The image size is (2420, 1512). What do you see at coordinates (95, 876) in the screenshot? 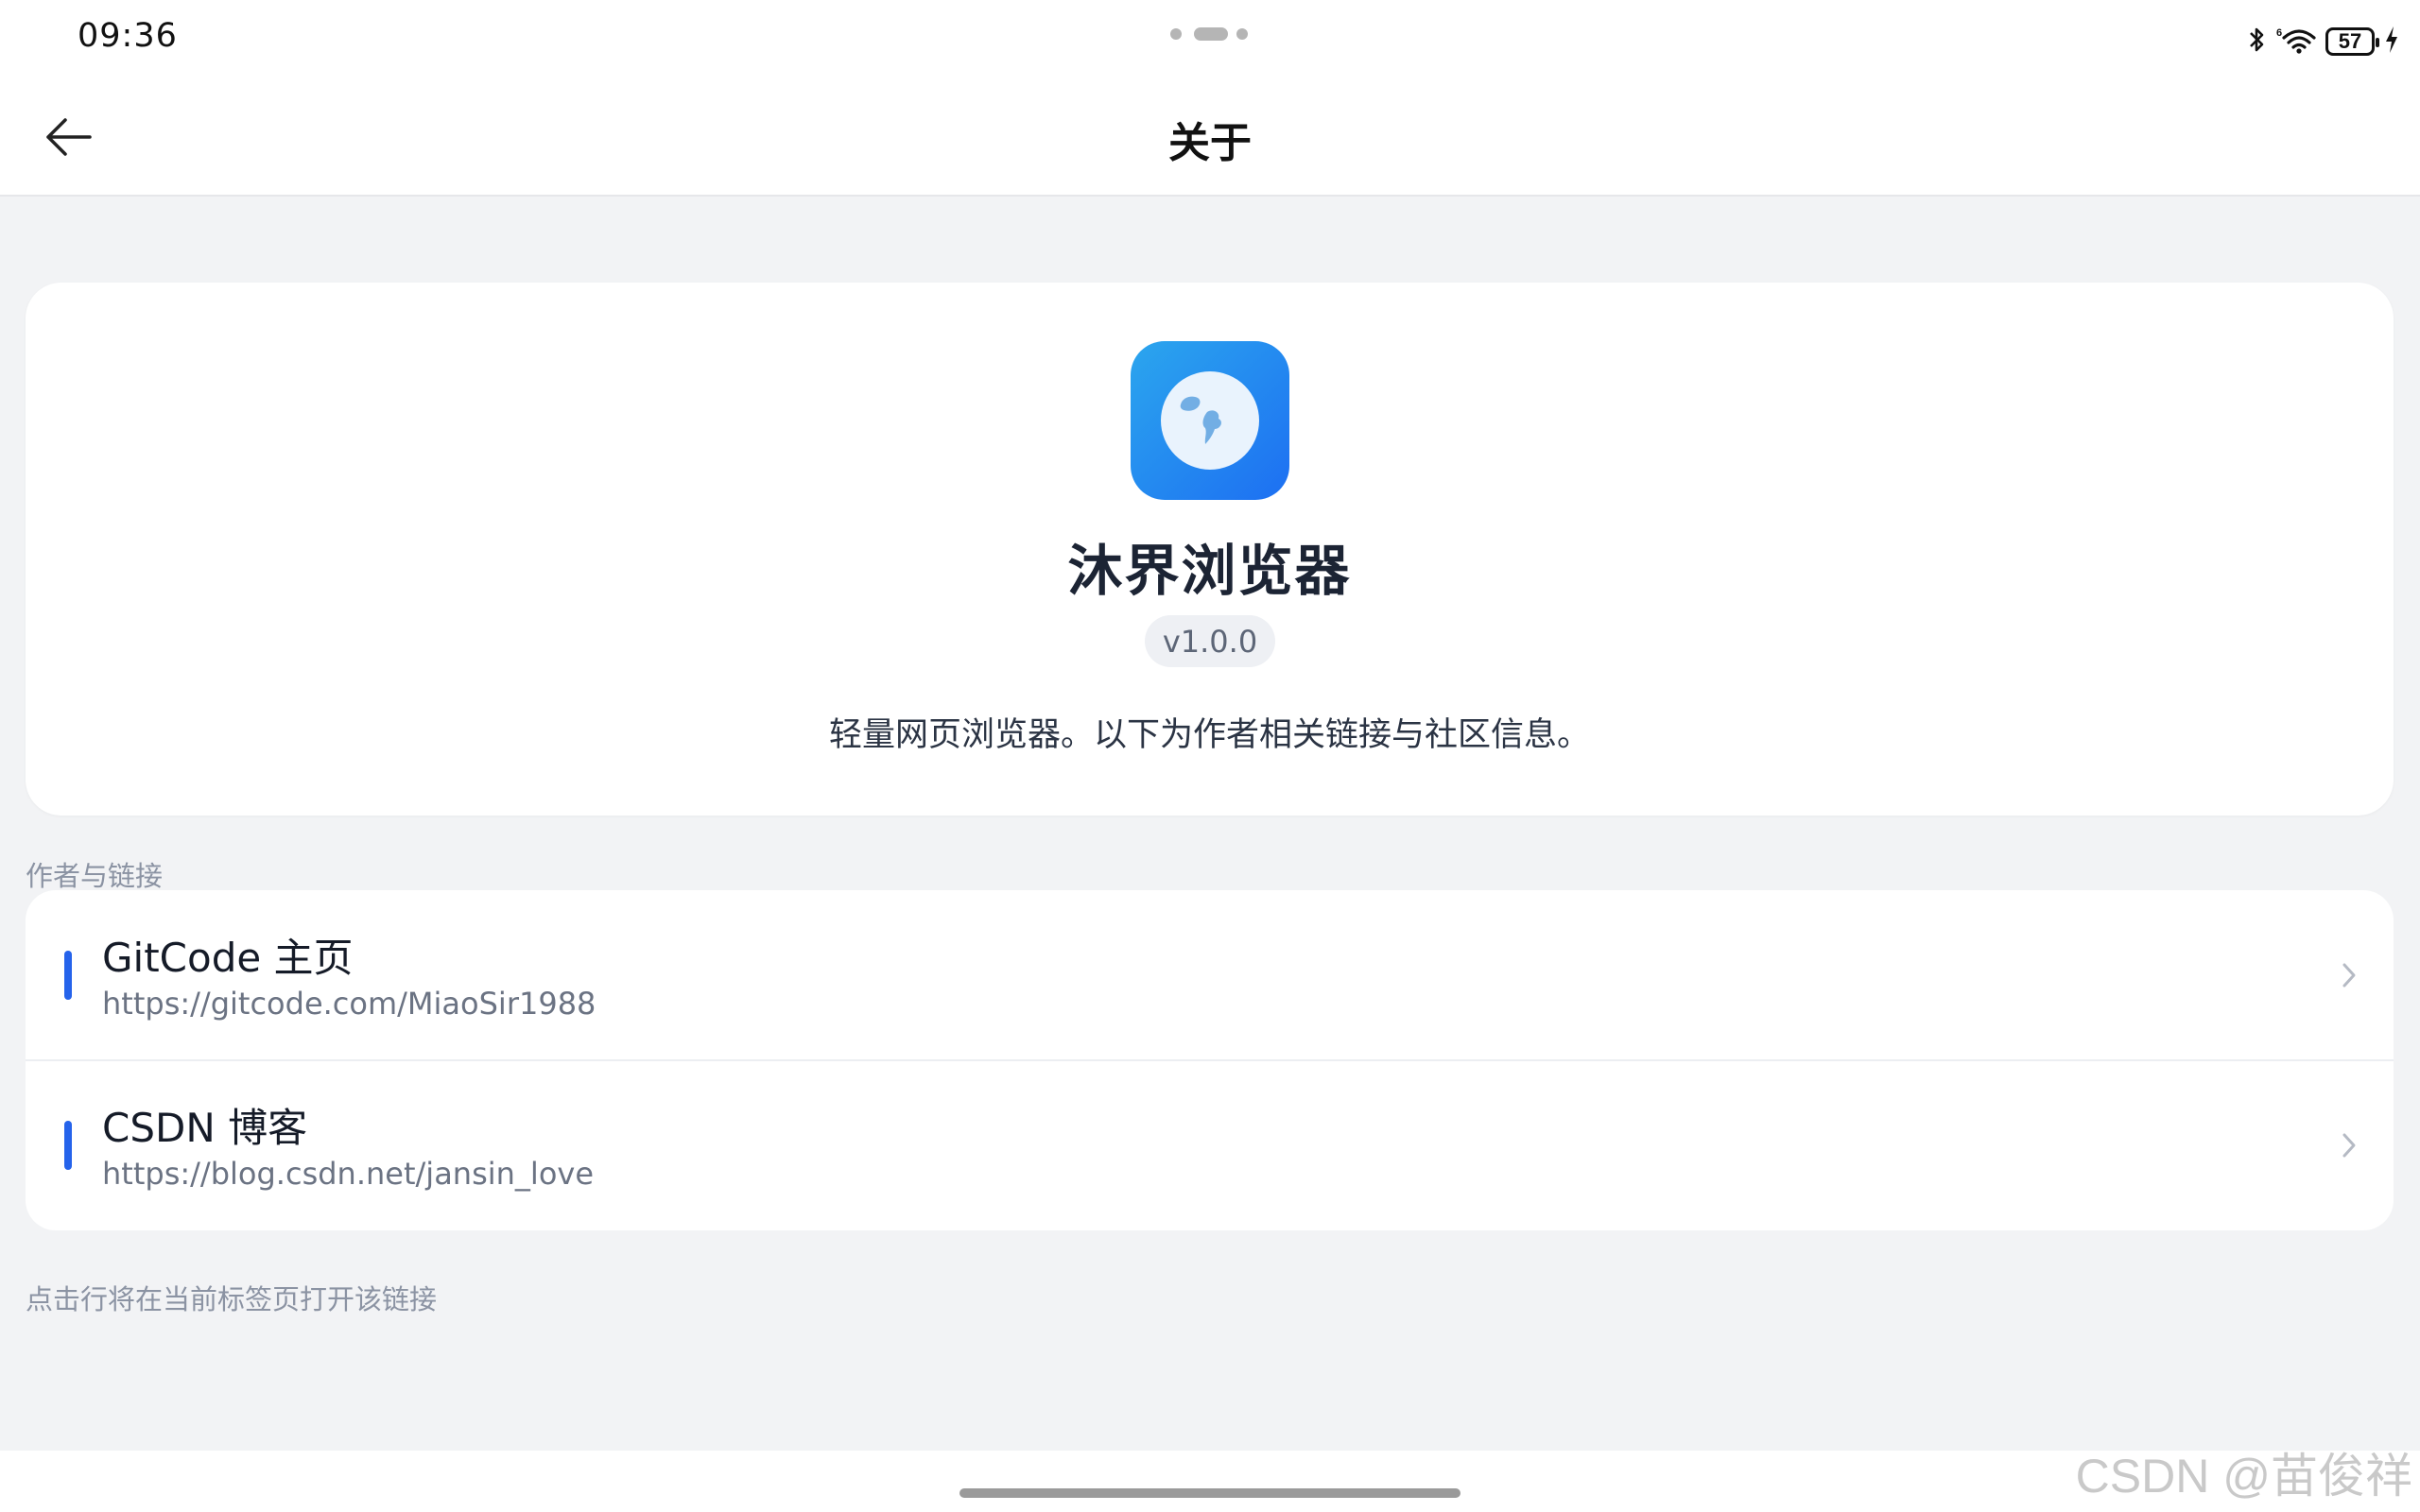
I see `section-label: 作者与链接` at bounding box center [95, 876].